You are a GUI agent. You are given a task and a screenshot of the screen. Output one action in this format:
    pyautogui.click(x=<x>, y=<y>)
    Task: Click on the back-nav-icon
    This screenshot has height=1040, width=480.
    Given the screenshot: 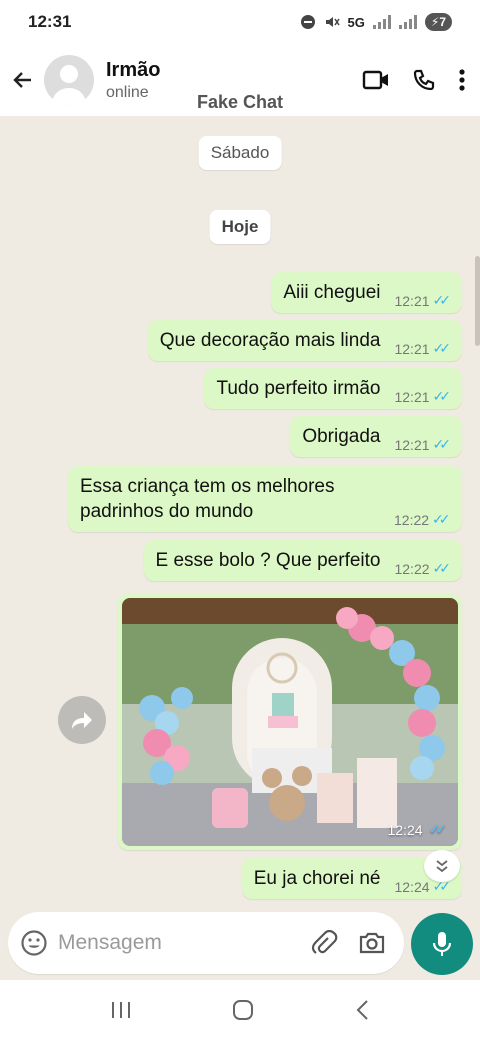 What is the action you would take?
    pyautogui.click(x=362, y=1010)
    